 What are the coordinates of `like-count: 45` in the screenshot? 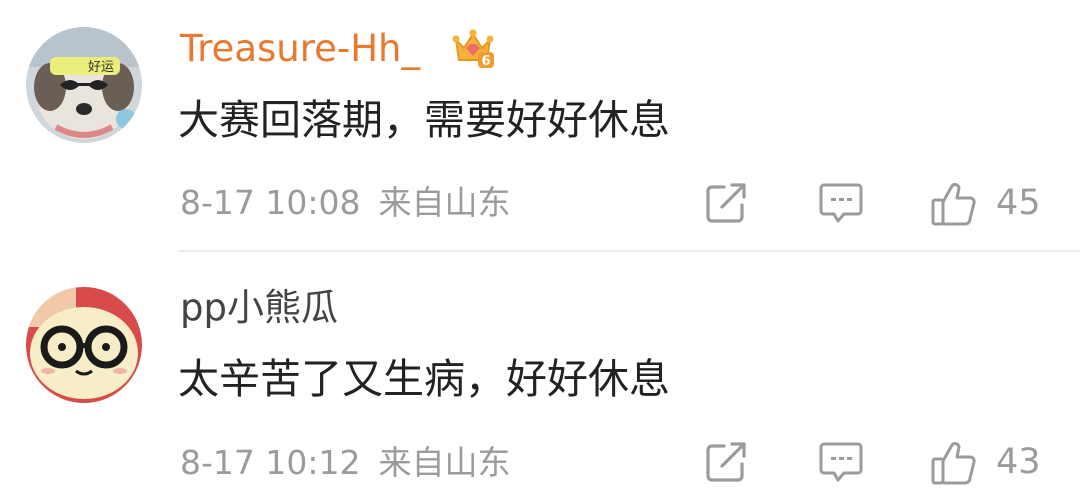 It's located at (1018, 203).